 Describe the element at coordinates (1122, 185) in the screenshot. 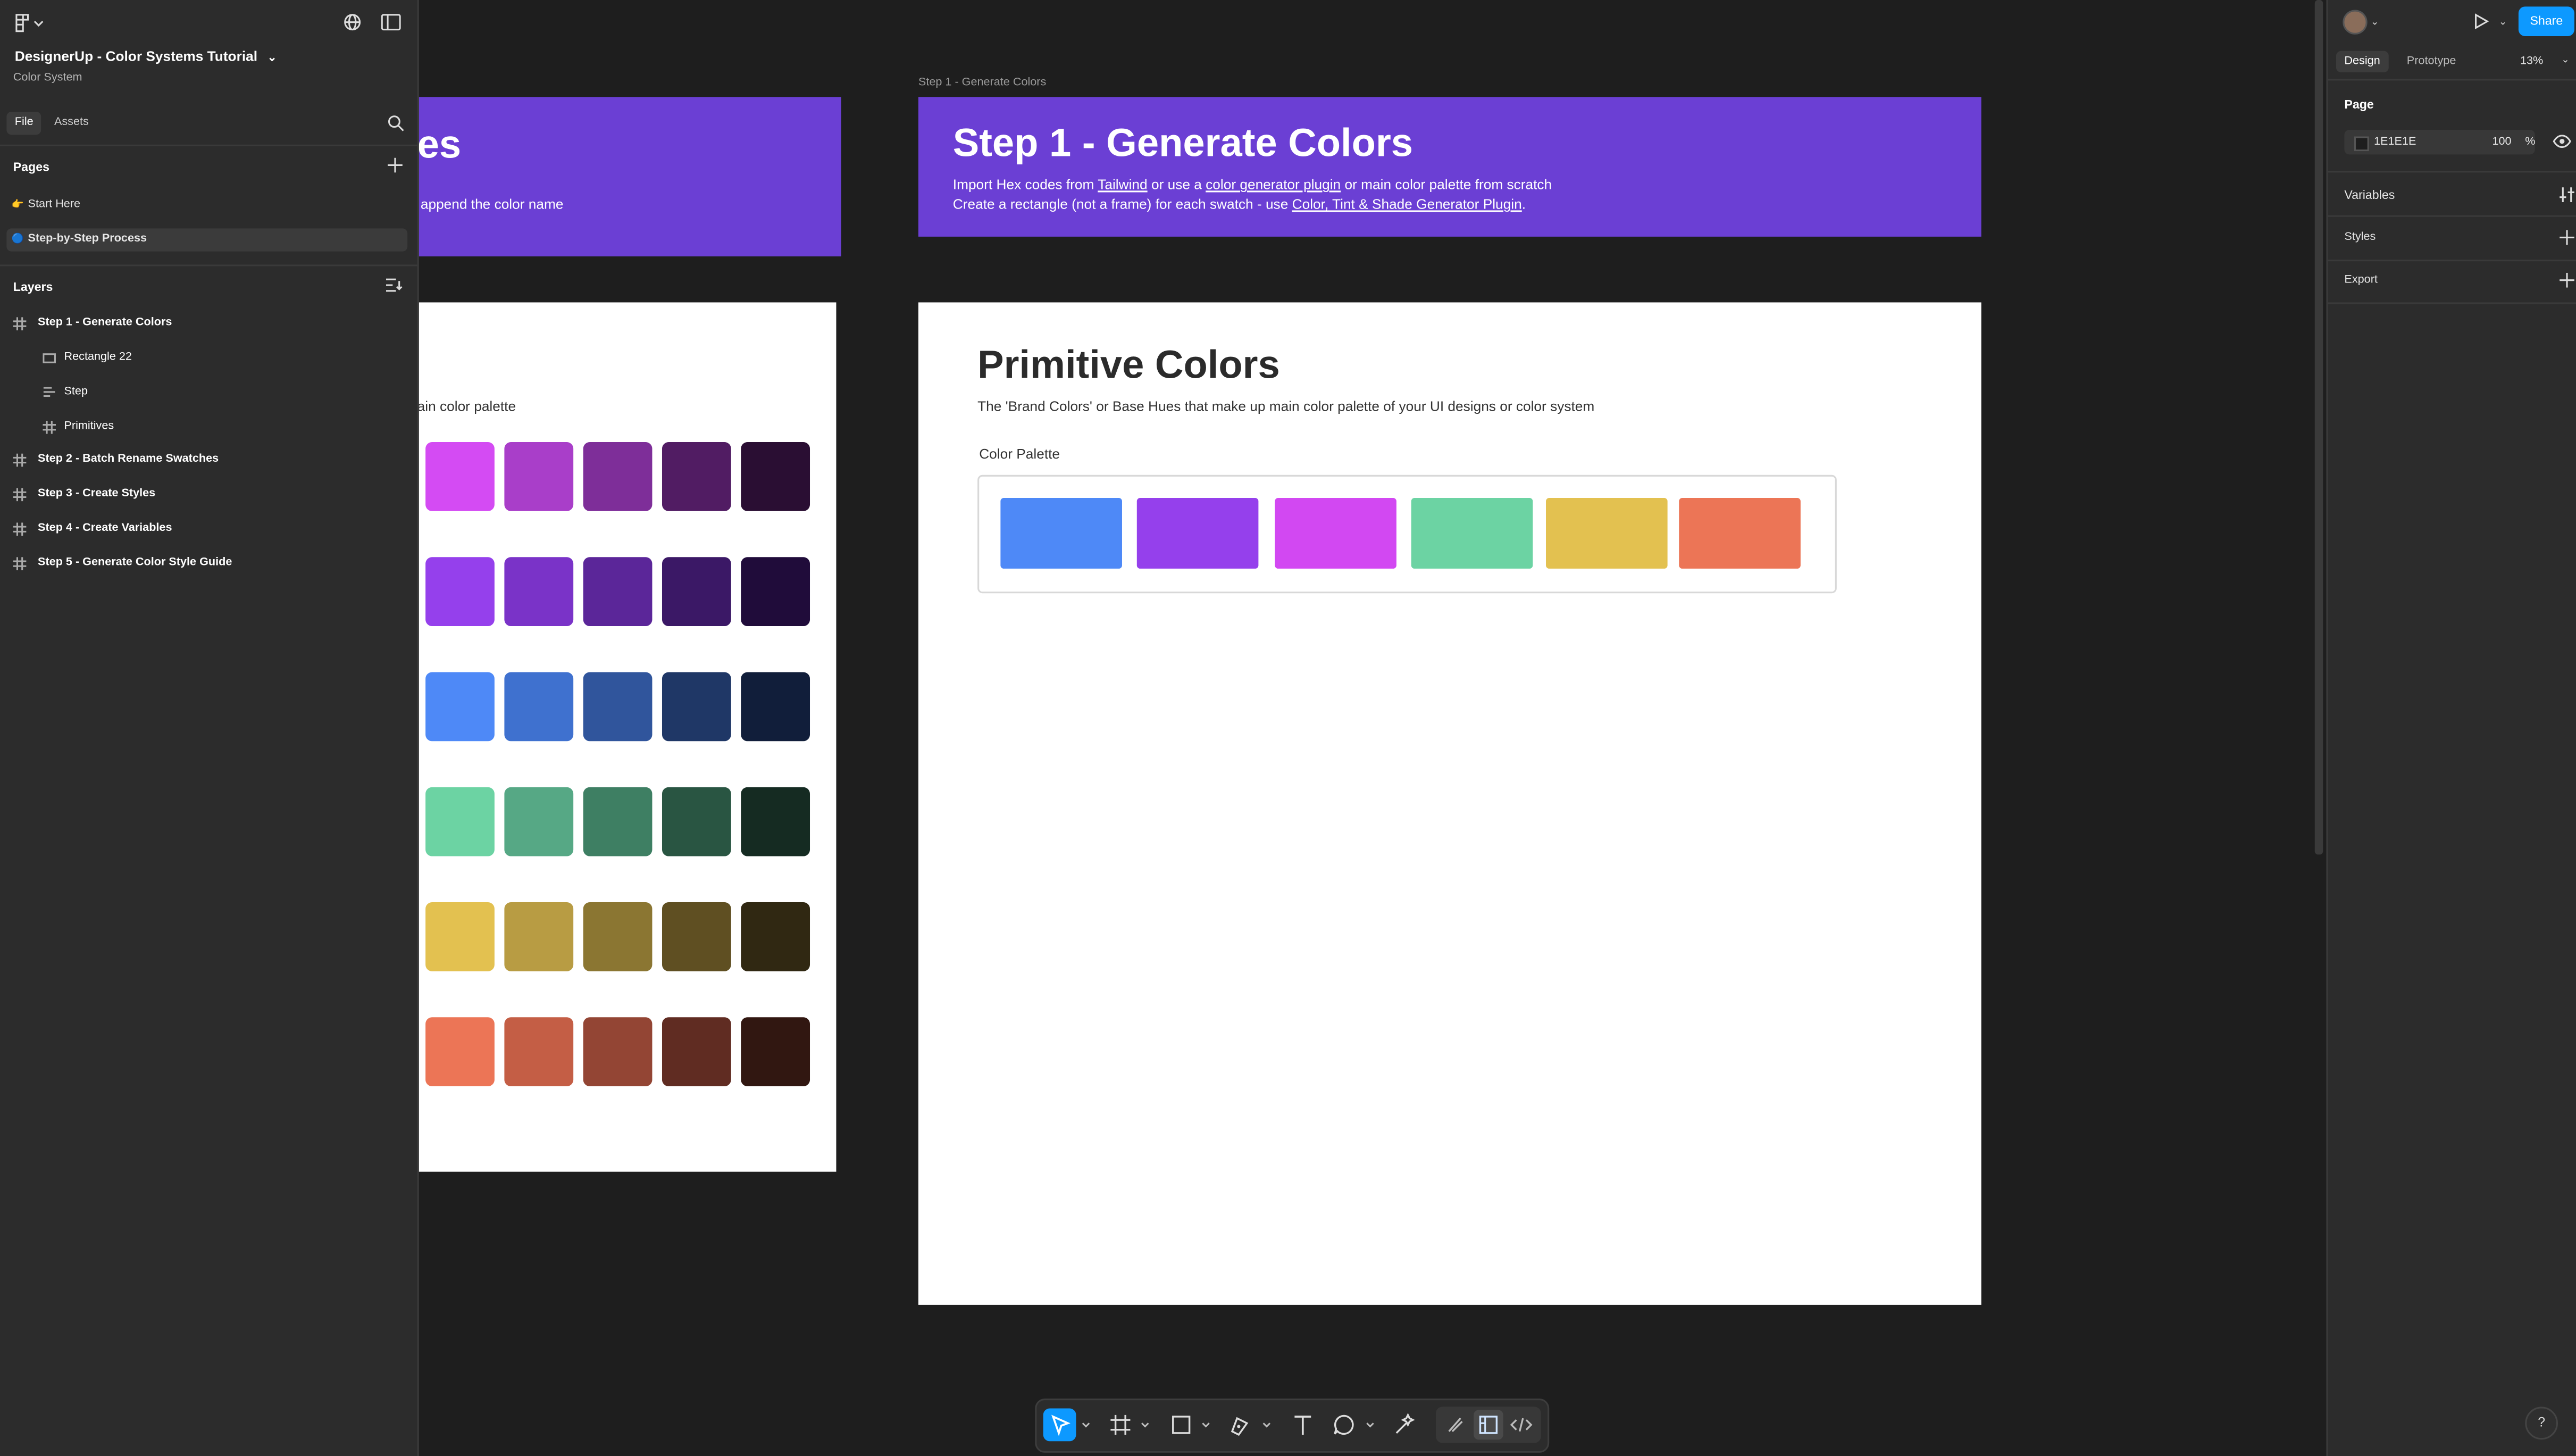

I see `tailwind-link: Tailwind` at that location.